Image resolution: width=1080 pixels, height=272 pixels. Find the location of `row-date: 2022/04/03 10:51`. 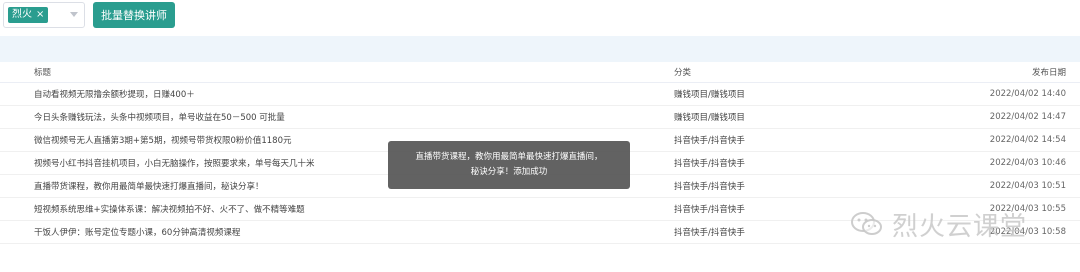

row-date: 2022/04/03 10:51 is located at coordinates (1027, 186).